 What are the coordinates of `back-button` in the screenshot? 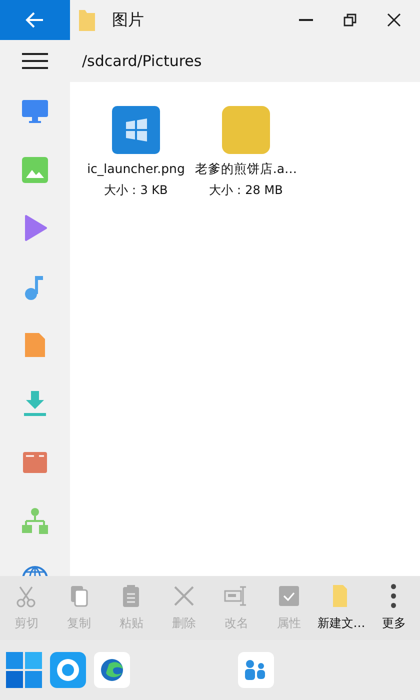 It's located at (35, 20).